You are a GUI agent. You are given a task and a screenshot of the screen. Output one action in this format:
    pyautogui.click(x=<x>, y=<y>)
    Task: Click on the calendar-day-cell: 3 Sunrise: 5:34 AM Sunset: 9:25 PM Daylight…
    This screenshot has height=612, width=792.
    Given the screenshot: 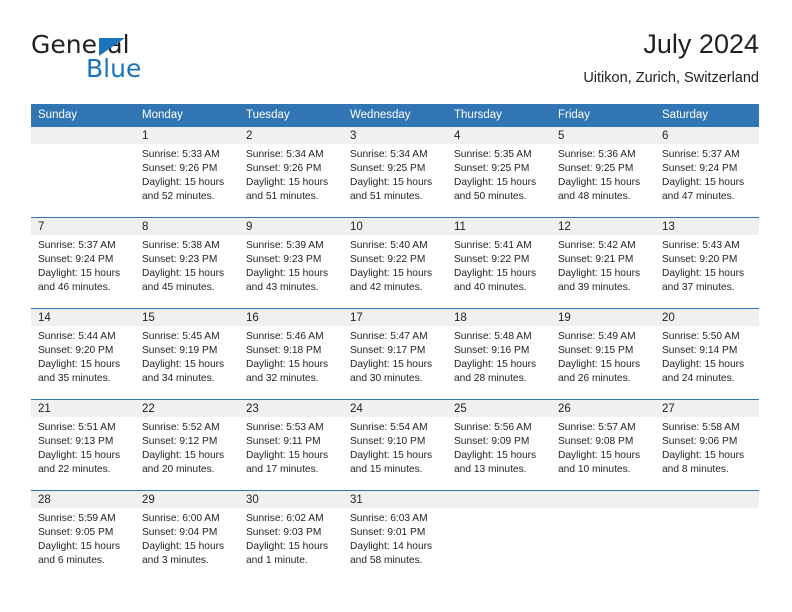 What is the action you would take?
    pyautogui.click(x=395, y=172)
    